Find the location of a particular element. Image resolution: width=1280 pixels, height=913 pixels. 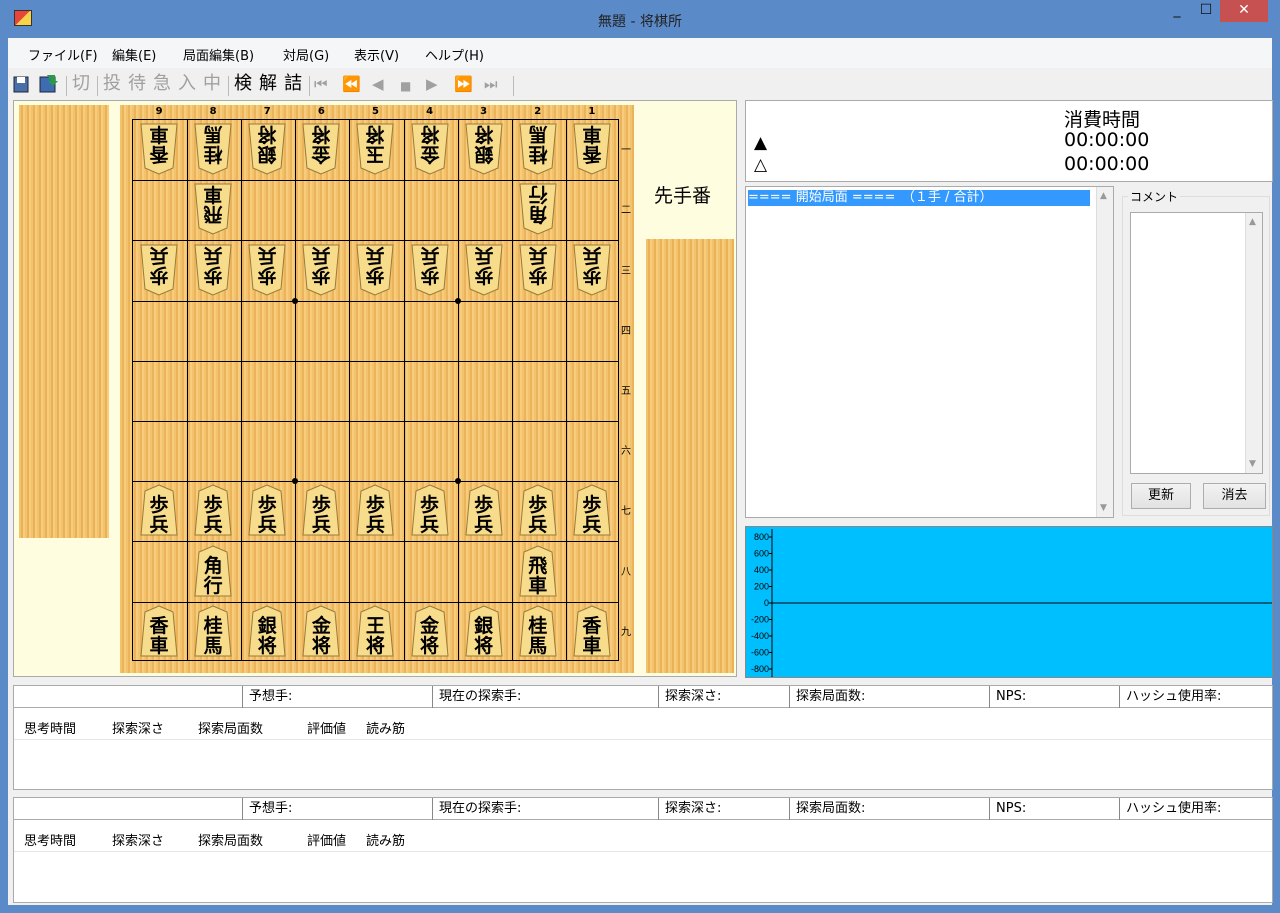

toolbar-button-solve: 解 is located at coordinates (268, 84).